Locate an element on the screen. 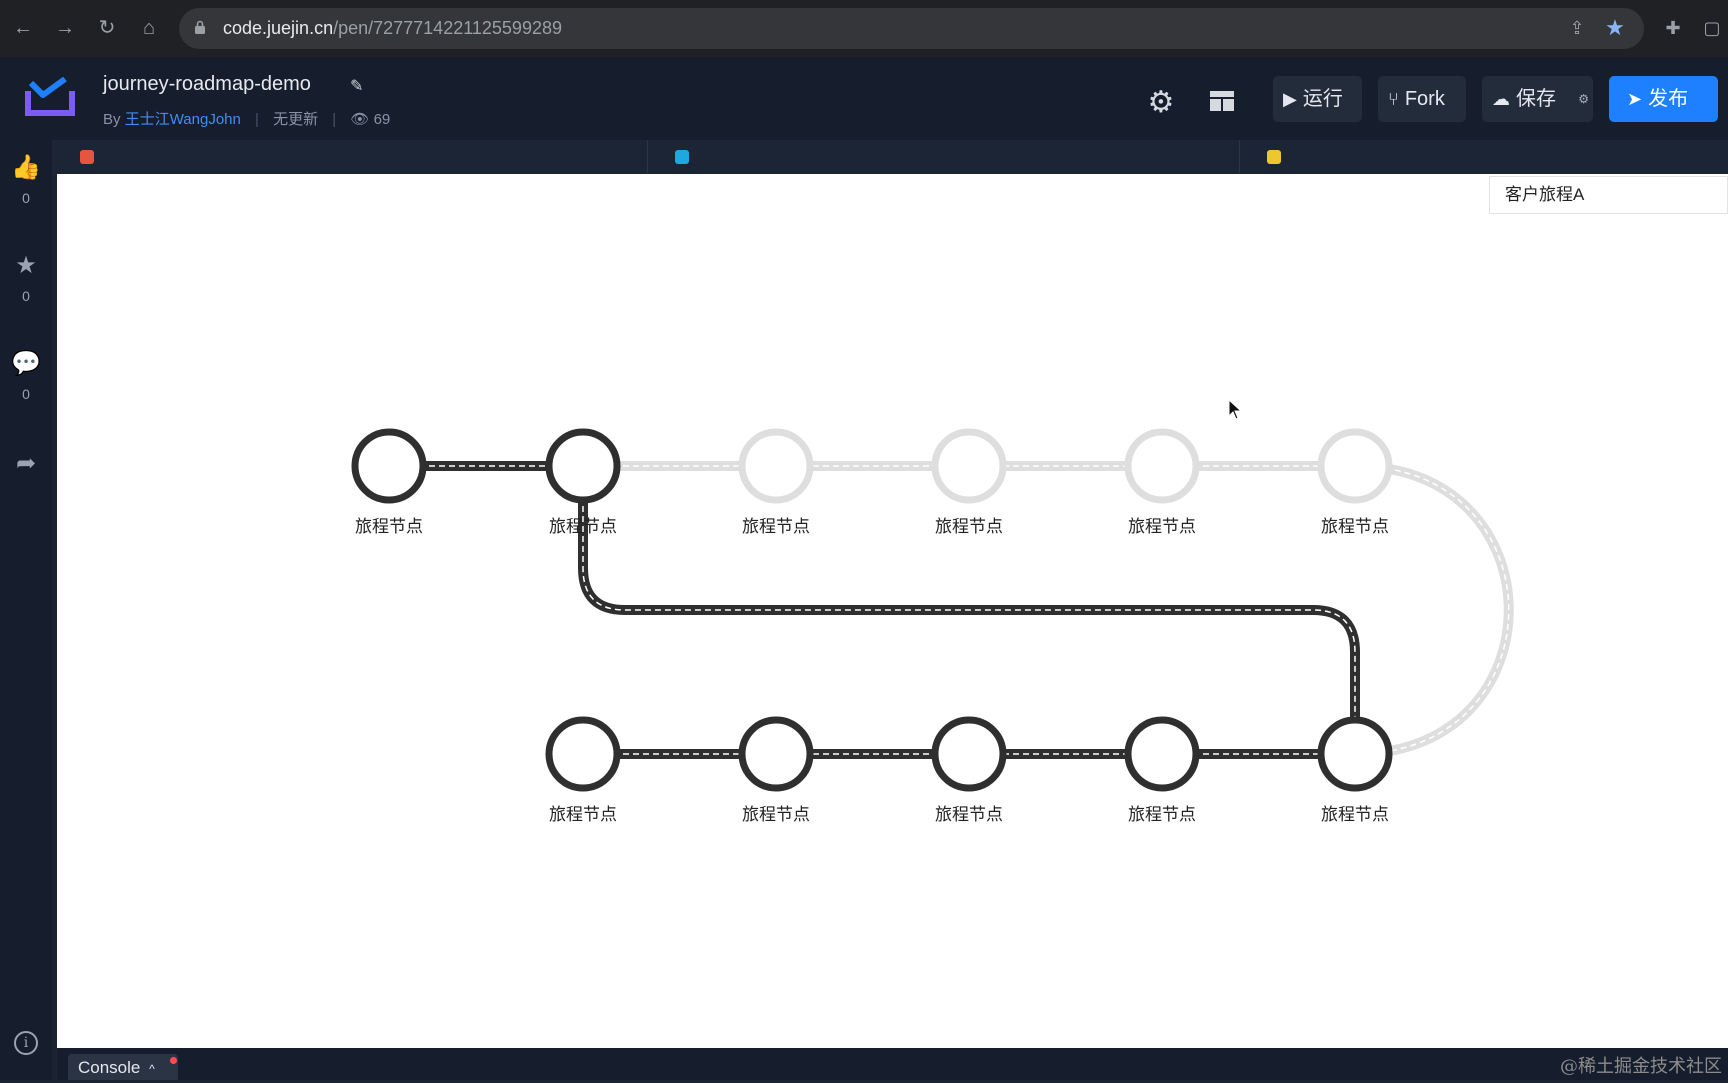 The width and height of the screenshot is (1728, 1083). save-options-icon: ⚙ is located at coordinates (1583, 99).